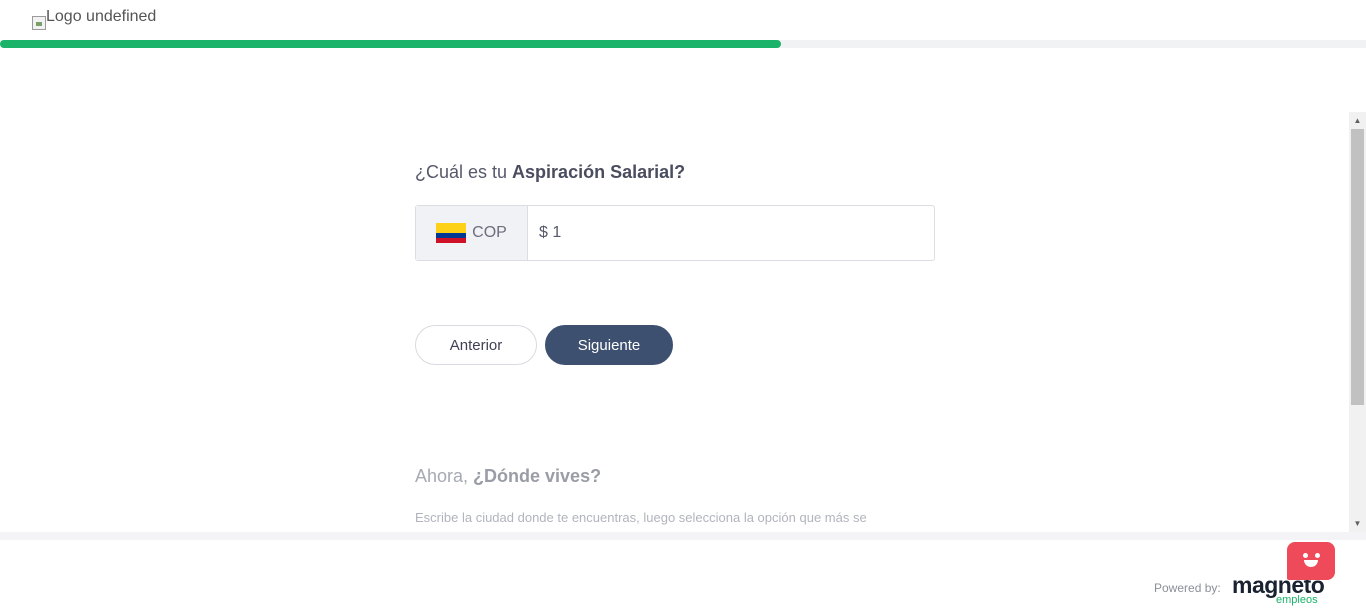 Image resolution: width=1366 pixels, height=612 pixels. What do you see at coordinates (1357, 267) in the screenshot?
I see `scrollbar-thumb` at bounding box center [1357, 267].